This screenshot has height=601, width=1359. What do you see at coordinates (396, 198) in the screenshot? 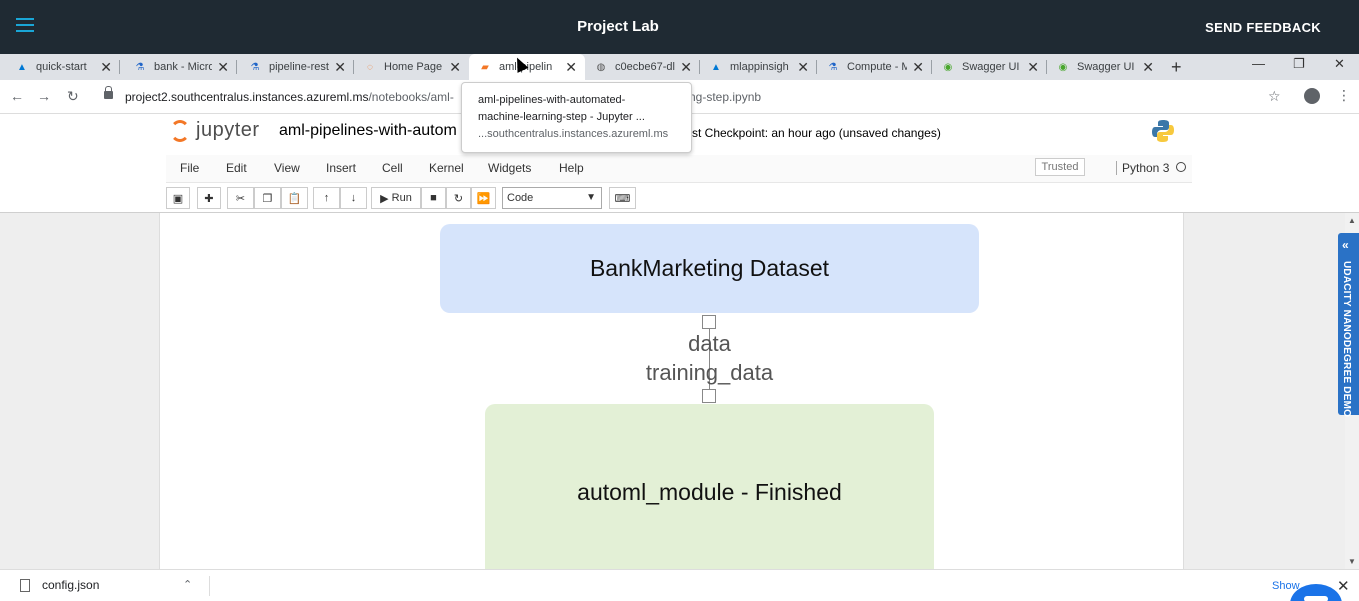
I see `run-button: ▶ Run` at bounding box center [396, 198].